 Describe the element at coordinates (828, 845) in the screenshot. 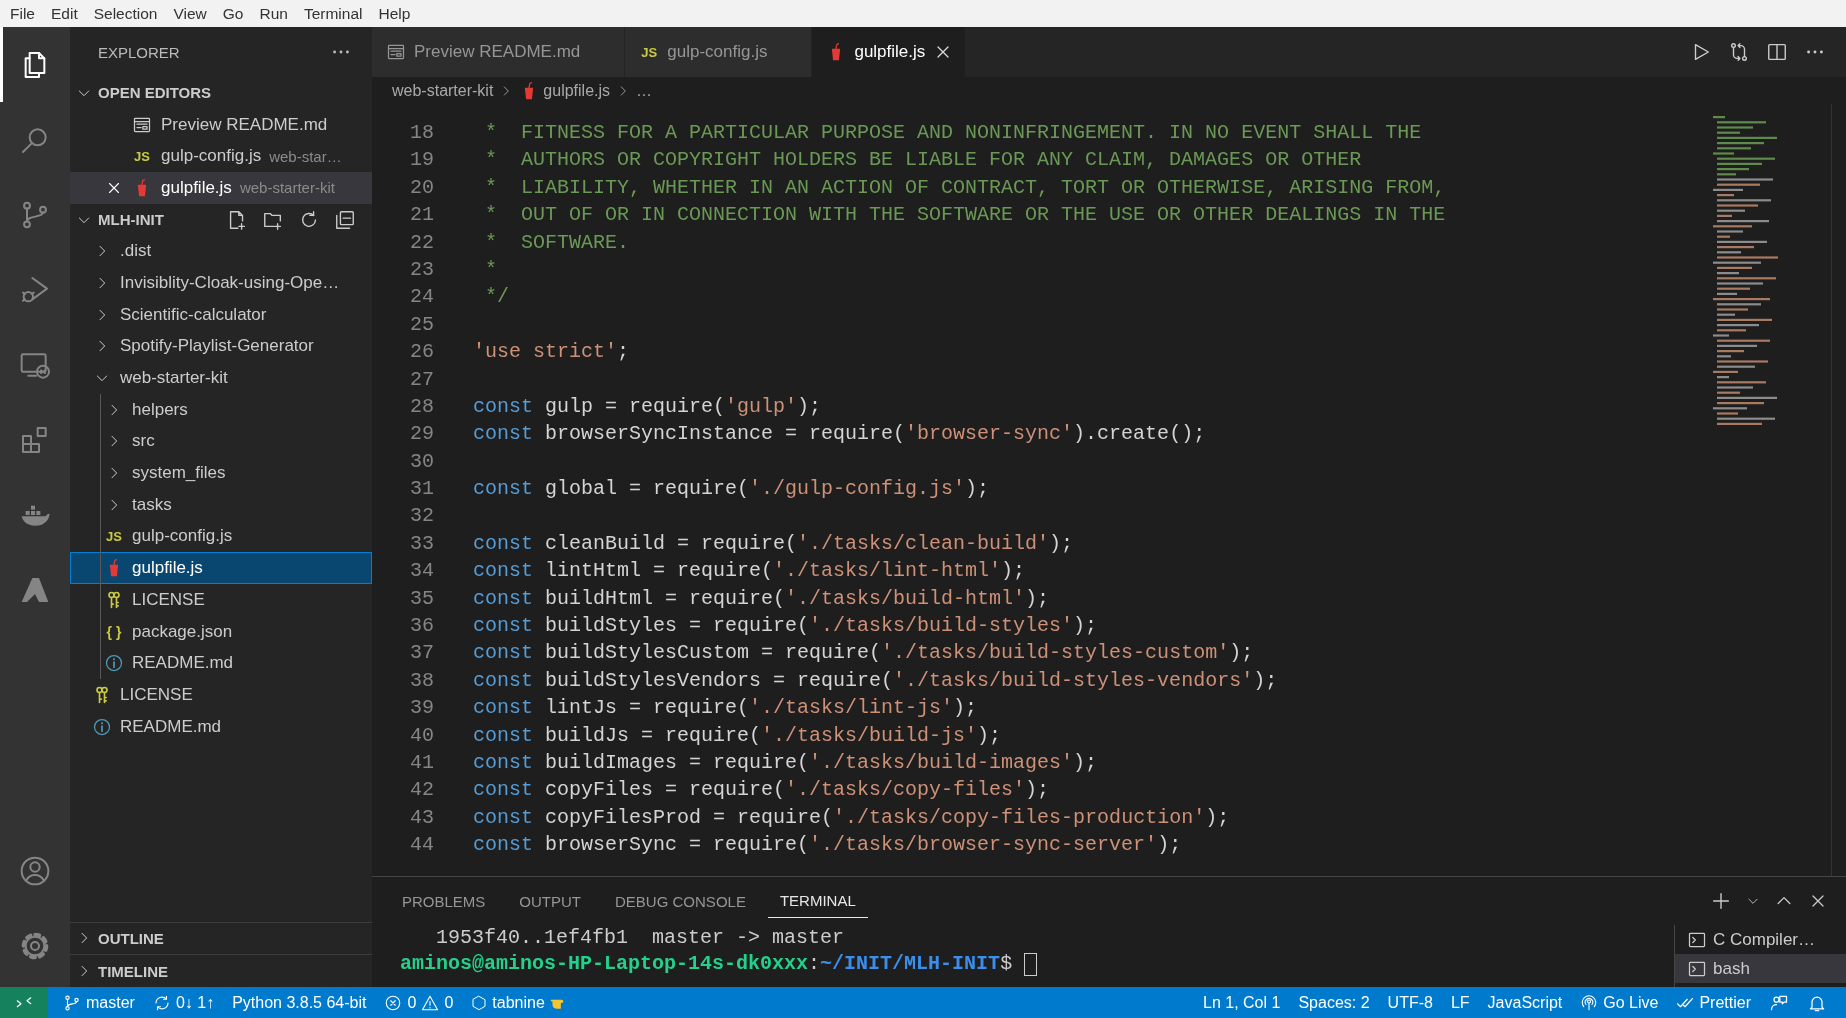

I see `code-line: const browserSync = require('./tasks/browser-sync-server');` at that location.